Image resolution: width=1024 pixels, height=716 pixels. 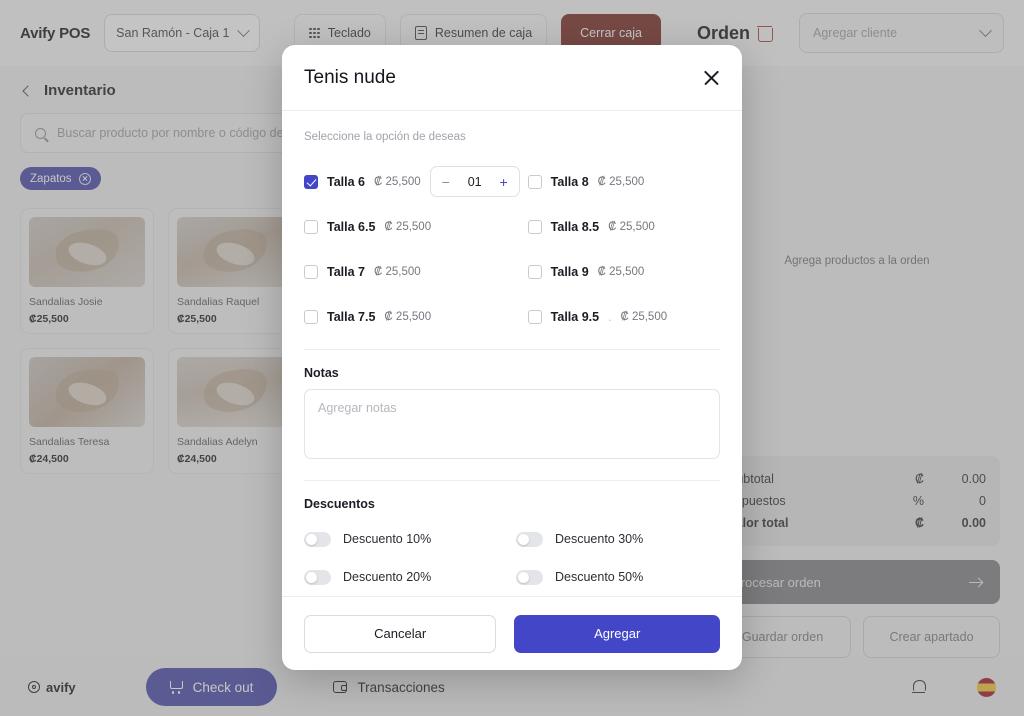 What do you see at coordinates (387, 539) in the screenshot?
I see `discount-label: Descuento 10%` at bounding box center [387, 539].